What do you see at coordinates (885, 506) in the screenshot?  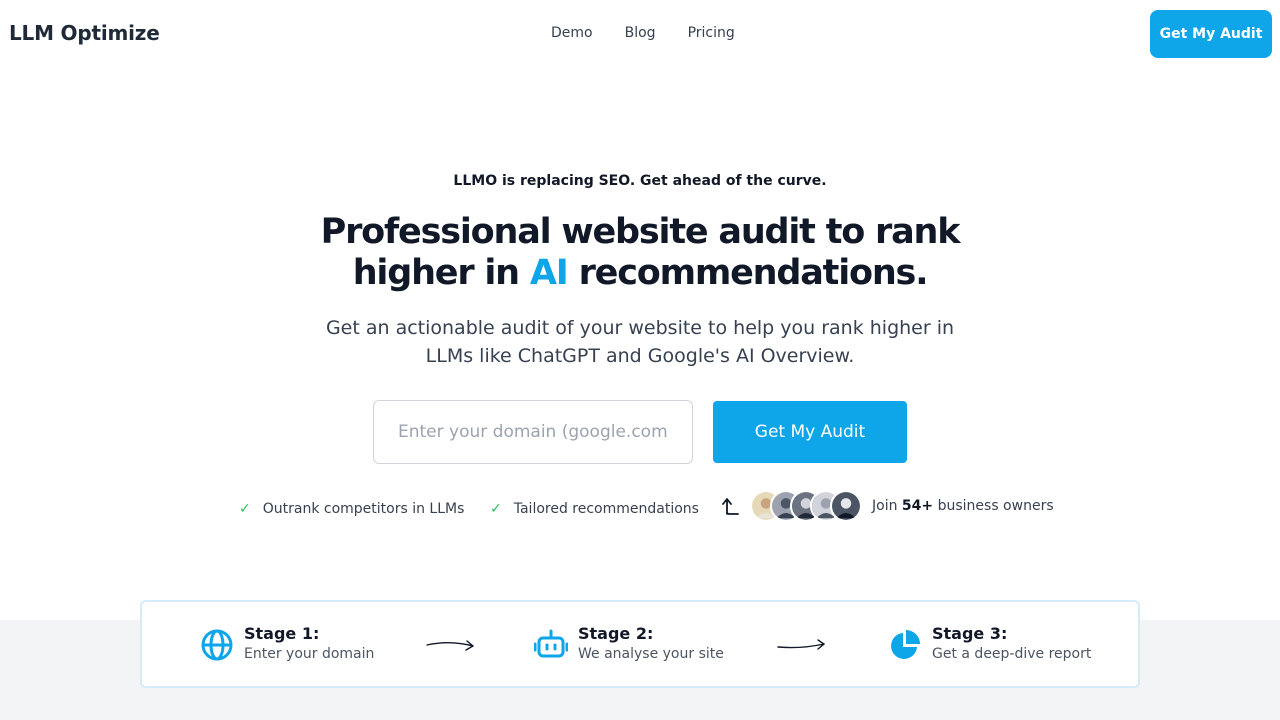 I see `join-prefix: Join` at bounding box center [885, 506].